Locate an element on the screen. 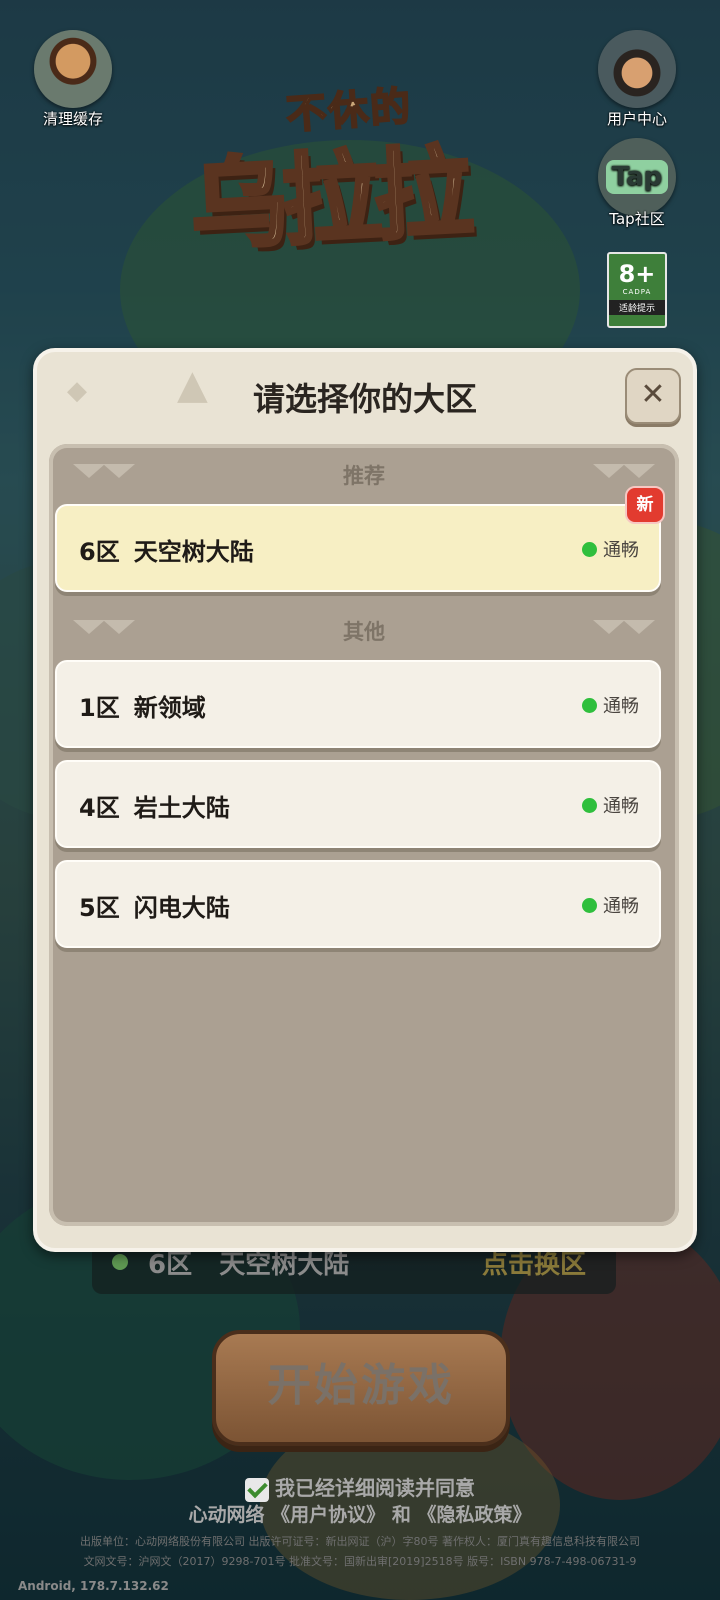 The width and height of the screenshot is (720, 1600). game-logo: 不休的 乌拉拉 is located at coordinates (368, 173).